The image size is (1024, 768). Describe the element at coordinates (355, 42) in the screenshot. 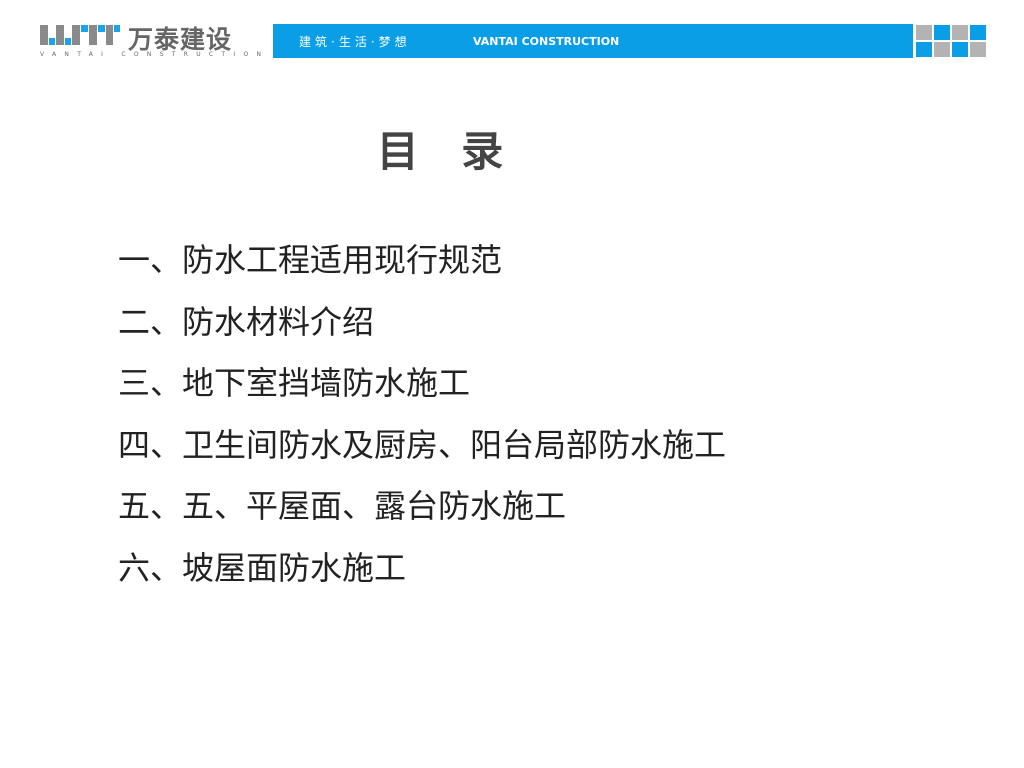

I see `slogan: 建筑·生活·梦想` at that location.